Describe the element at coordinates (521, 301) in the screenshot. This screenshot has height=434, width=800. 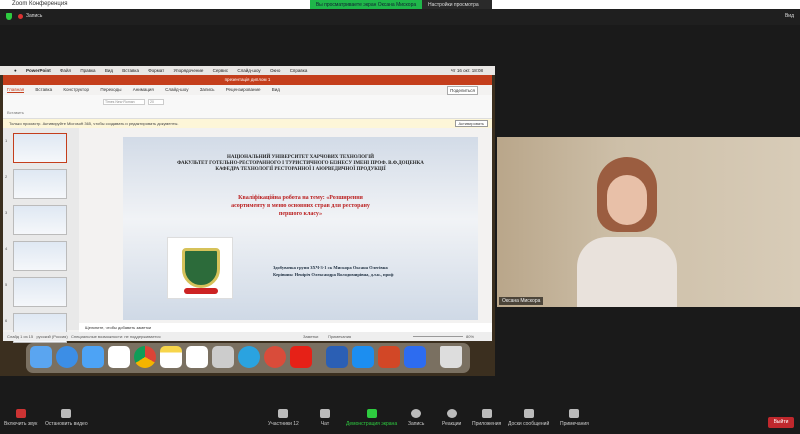
I see `participant-name: Оксана Мискора` at that location.